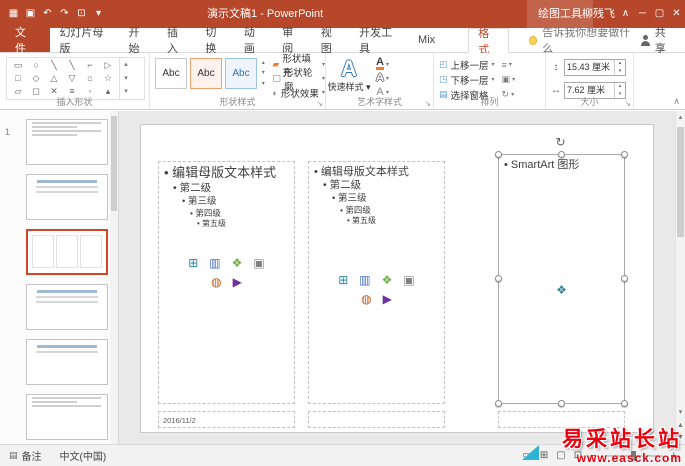 This screenshot has height=466, width=685. What do you see at coordinates (108, 78) in the screenshot?
I see `shape-icon: ☆` at bounding box center [108, 78].